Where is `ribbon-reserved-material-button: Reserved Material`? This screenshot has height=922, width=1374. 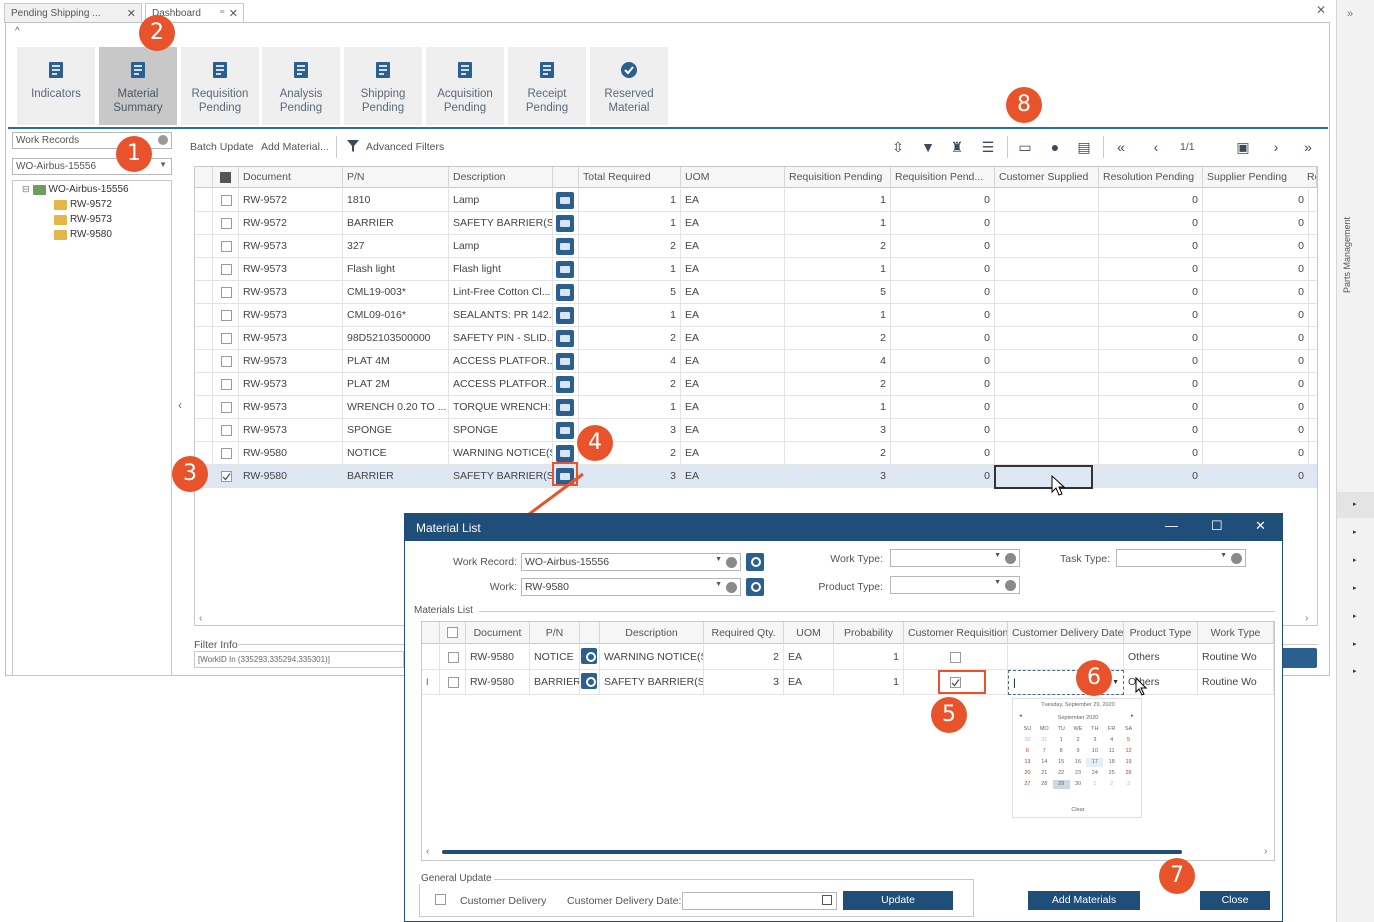 ribbon-reserved-material-button: Reserved Material is located at coordinates (629, 86).